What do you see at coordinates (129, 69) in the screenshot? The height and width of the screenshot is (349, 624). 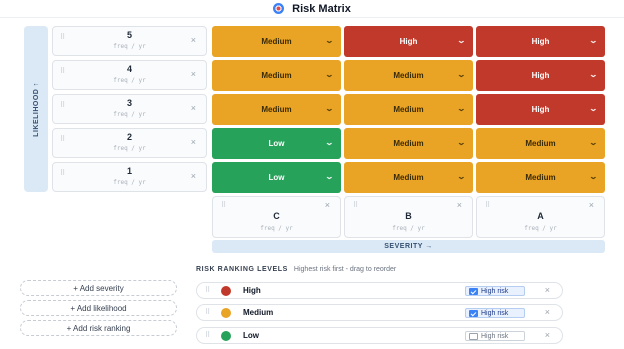 I see `likelihood-label: 4` at bounding box center [129, 69].